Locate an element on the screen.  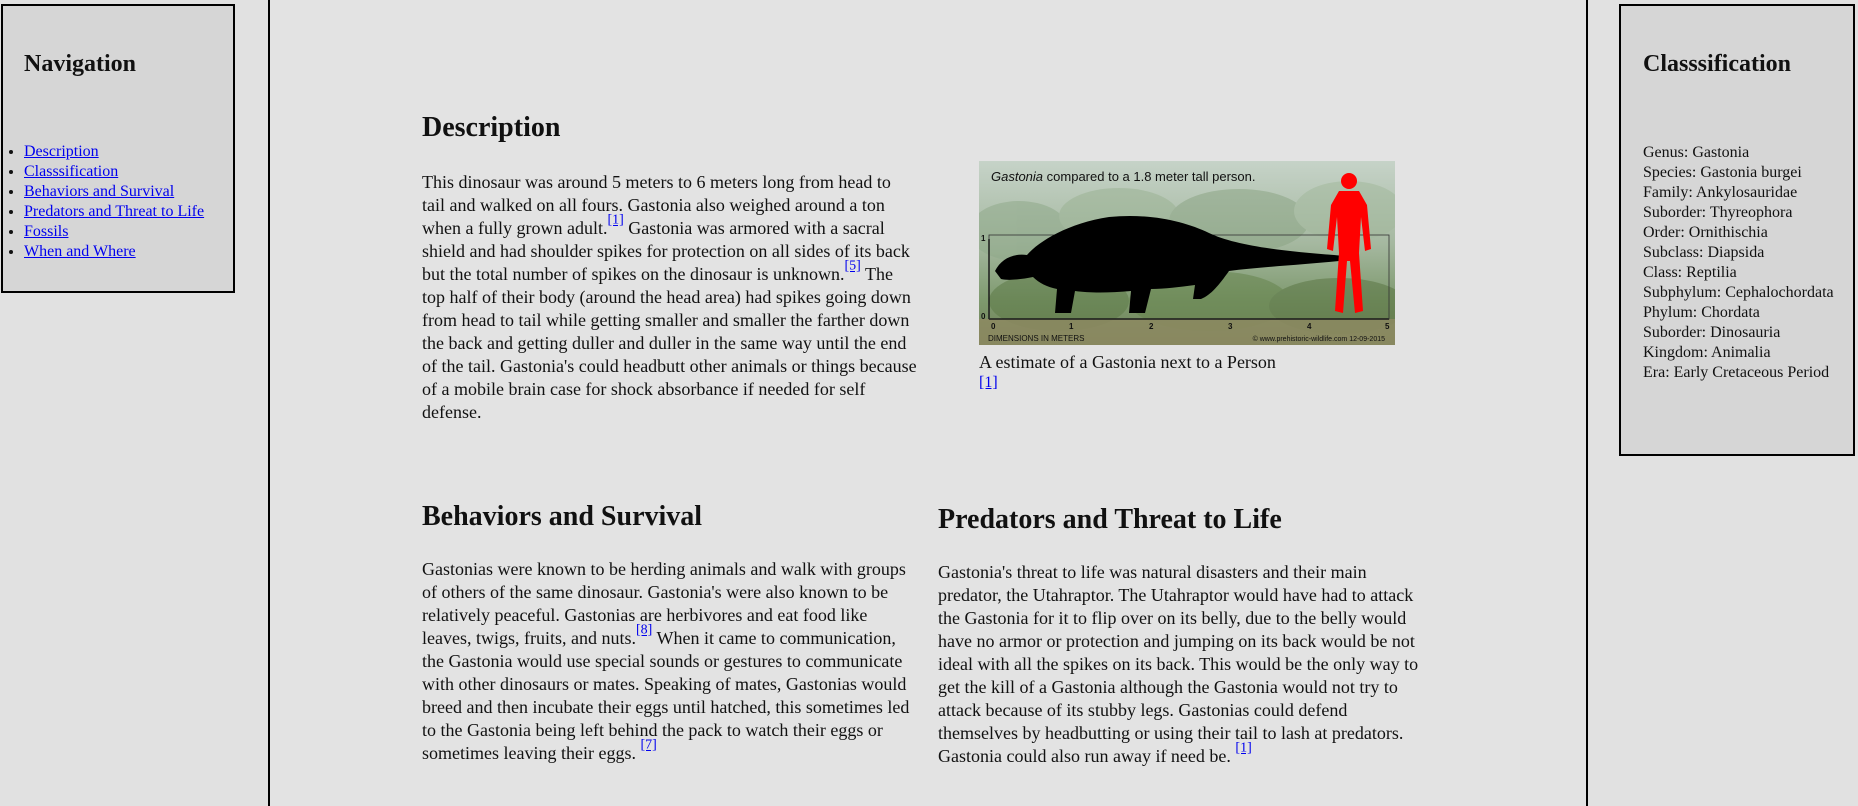
classification-row-family: Family: Ankylosauridae is located at coordinates (1720, 192).